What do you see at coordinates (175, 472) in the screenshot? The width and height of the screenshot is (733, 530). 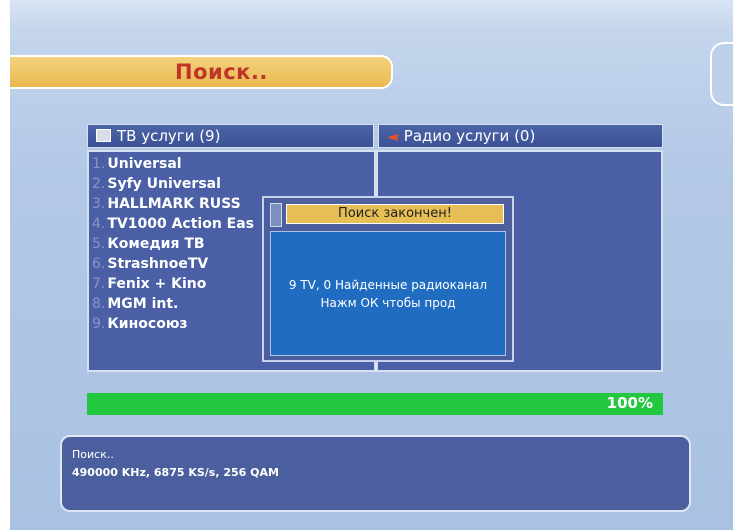 I see `frequency-info: 490000 KHz, 6875 KS/s, 256 QAM` at bounding box center [175, 472].